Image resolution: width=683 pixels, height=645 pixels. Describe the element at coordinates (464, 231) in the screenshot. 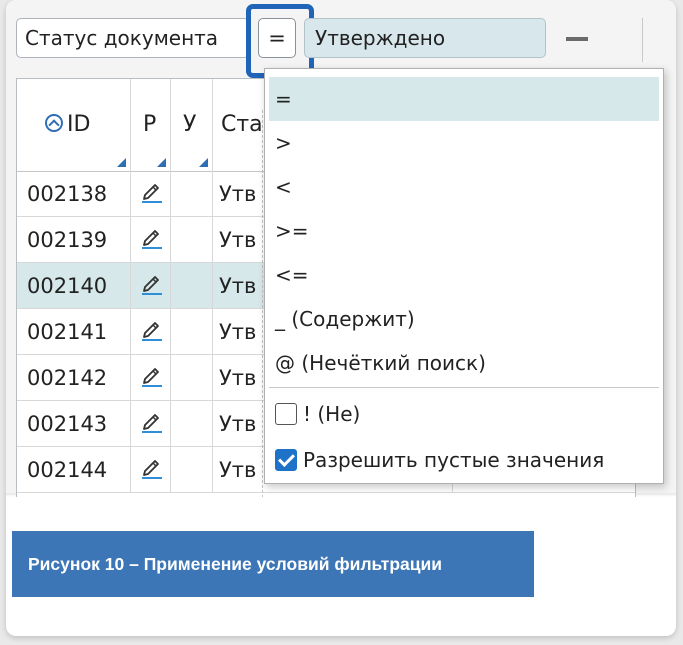

I see `operator-option: >=` at that location.